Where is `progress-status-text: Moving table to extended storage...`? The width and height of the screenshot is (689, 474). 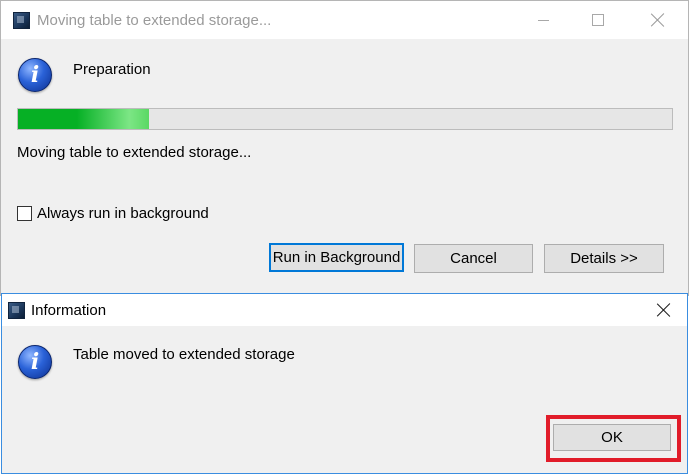 progress-status-text: Moving table to extended storage... is located at coordinates (134, 152).